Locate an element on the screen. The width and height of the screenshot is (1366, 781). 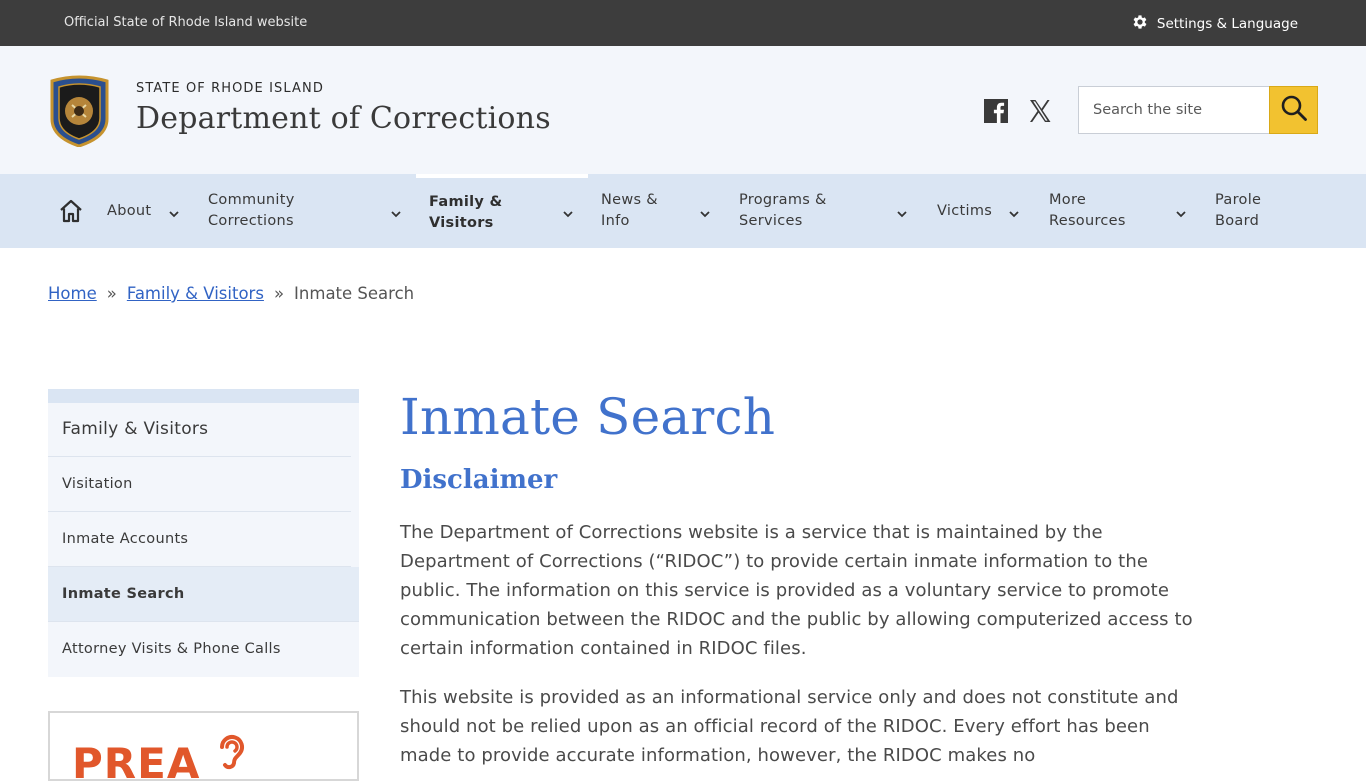
nav-item-programs-services: Programs & Services is located at coordinates (827, 211).